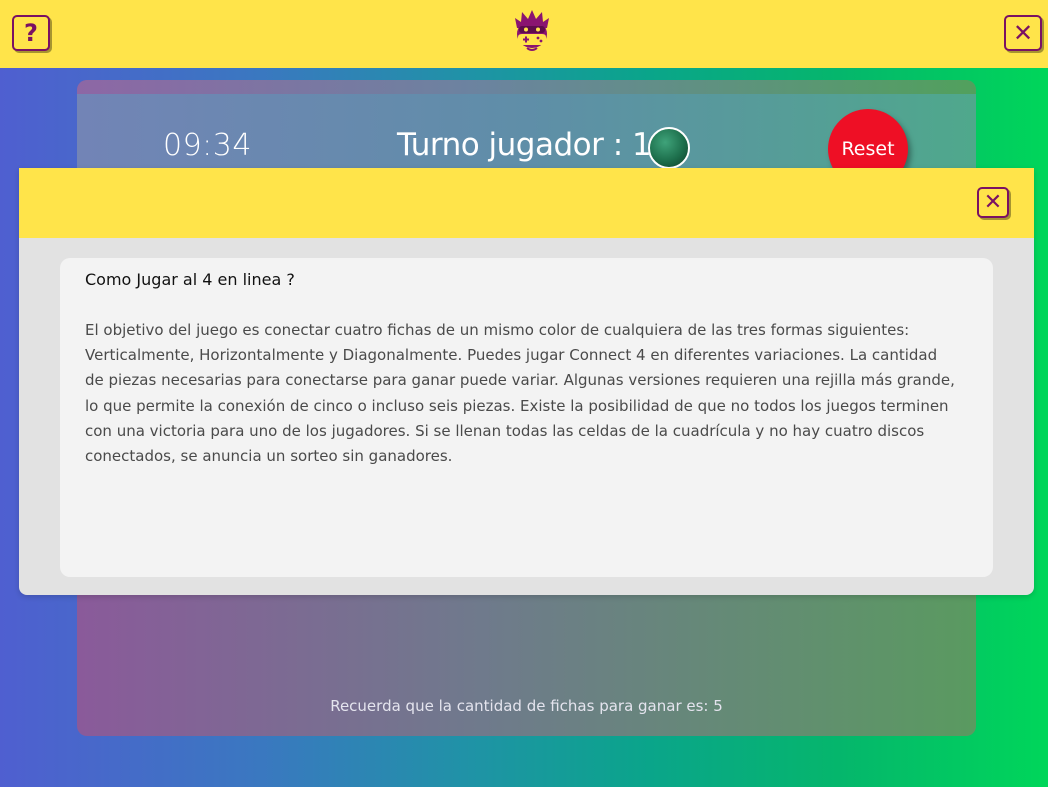 This screenshot has height=787, width=1048. I want to click on panel-top-strip, so click(526, 87).